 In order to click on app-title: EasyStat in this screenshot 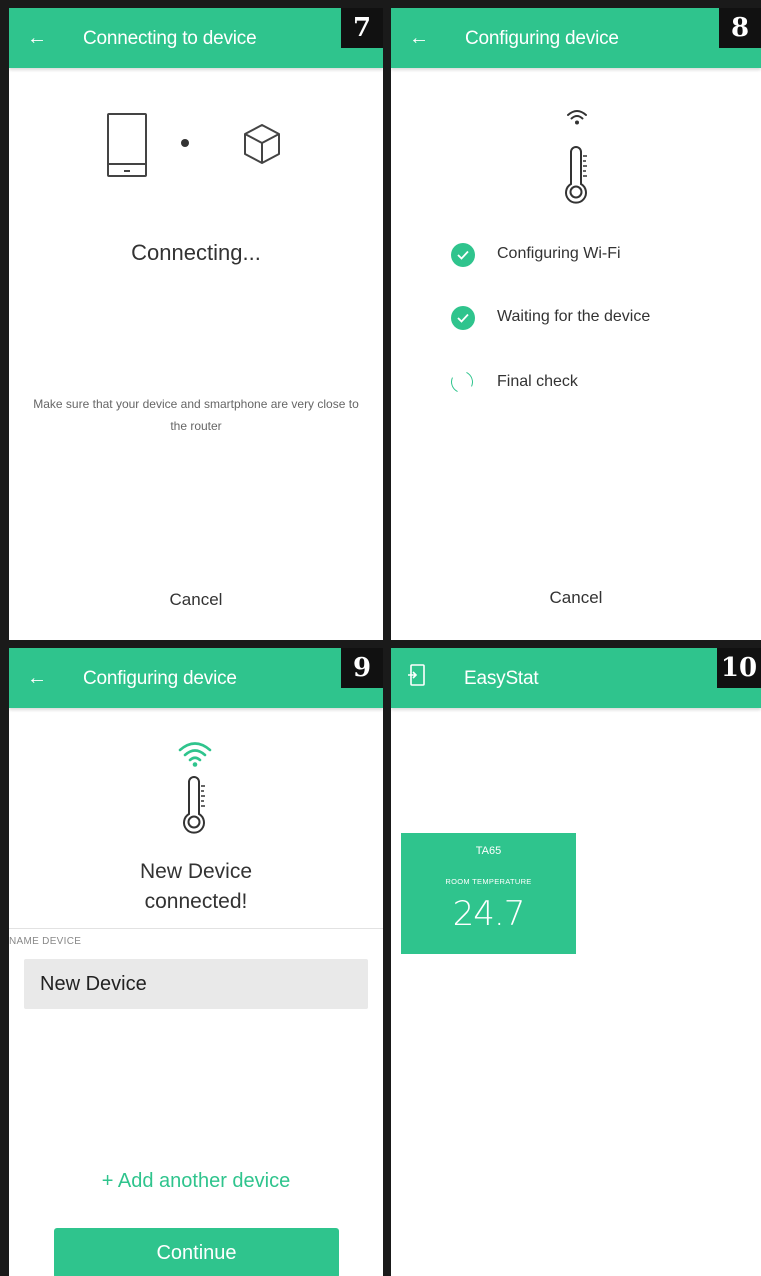, I will do `click(501, 678)`.